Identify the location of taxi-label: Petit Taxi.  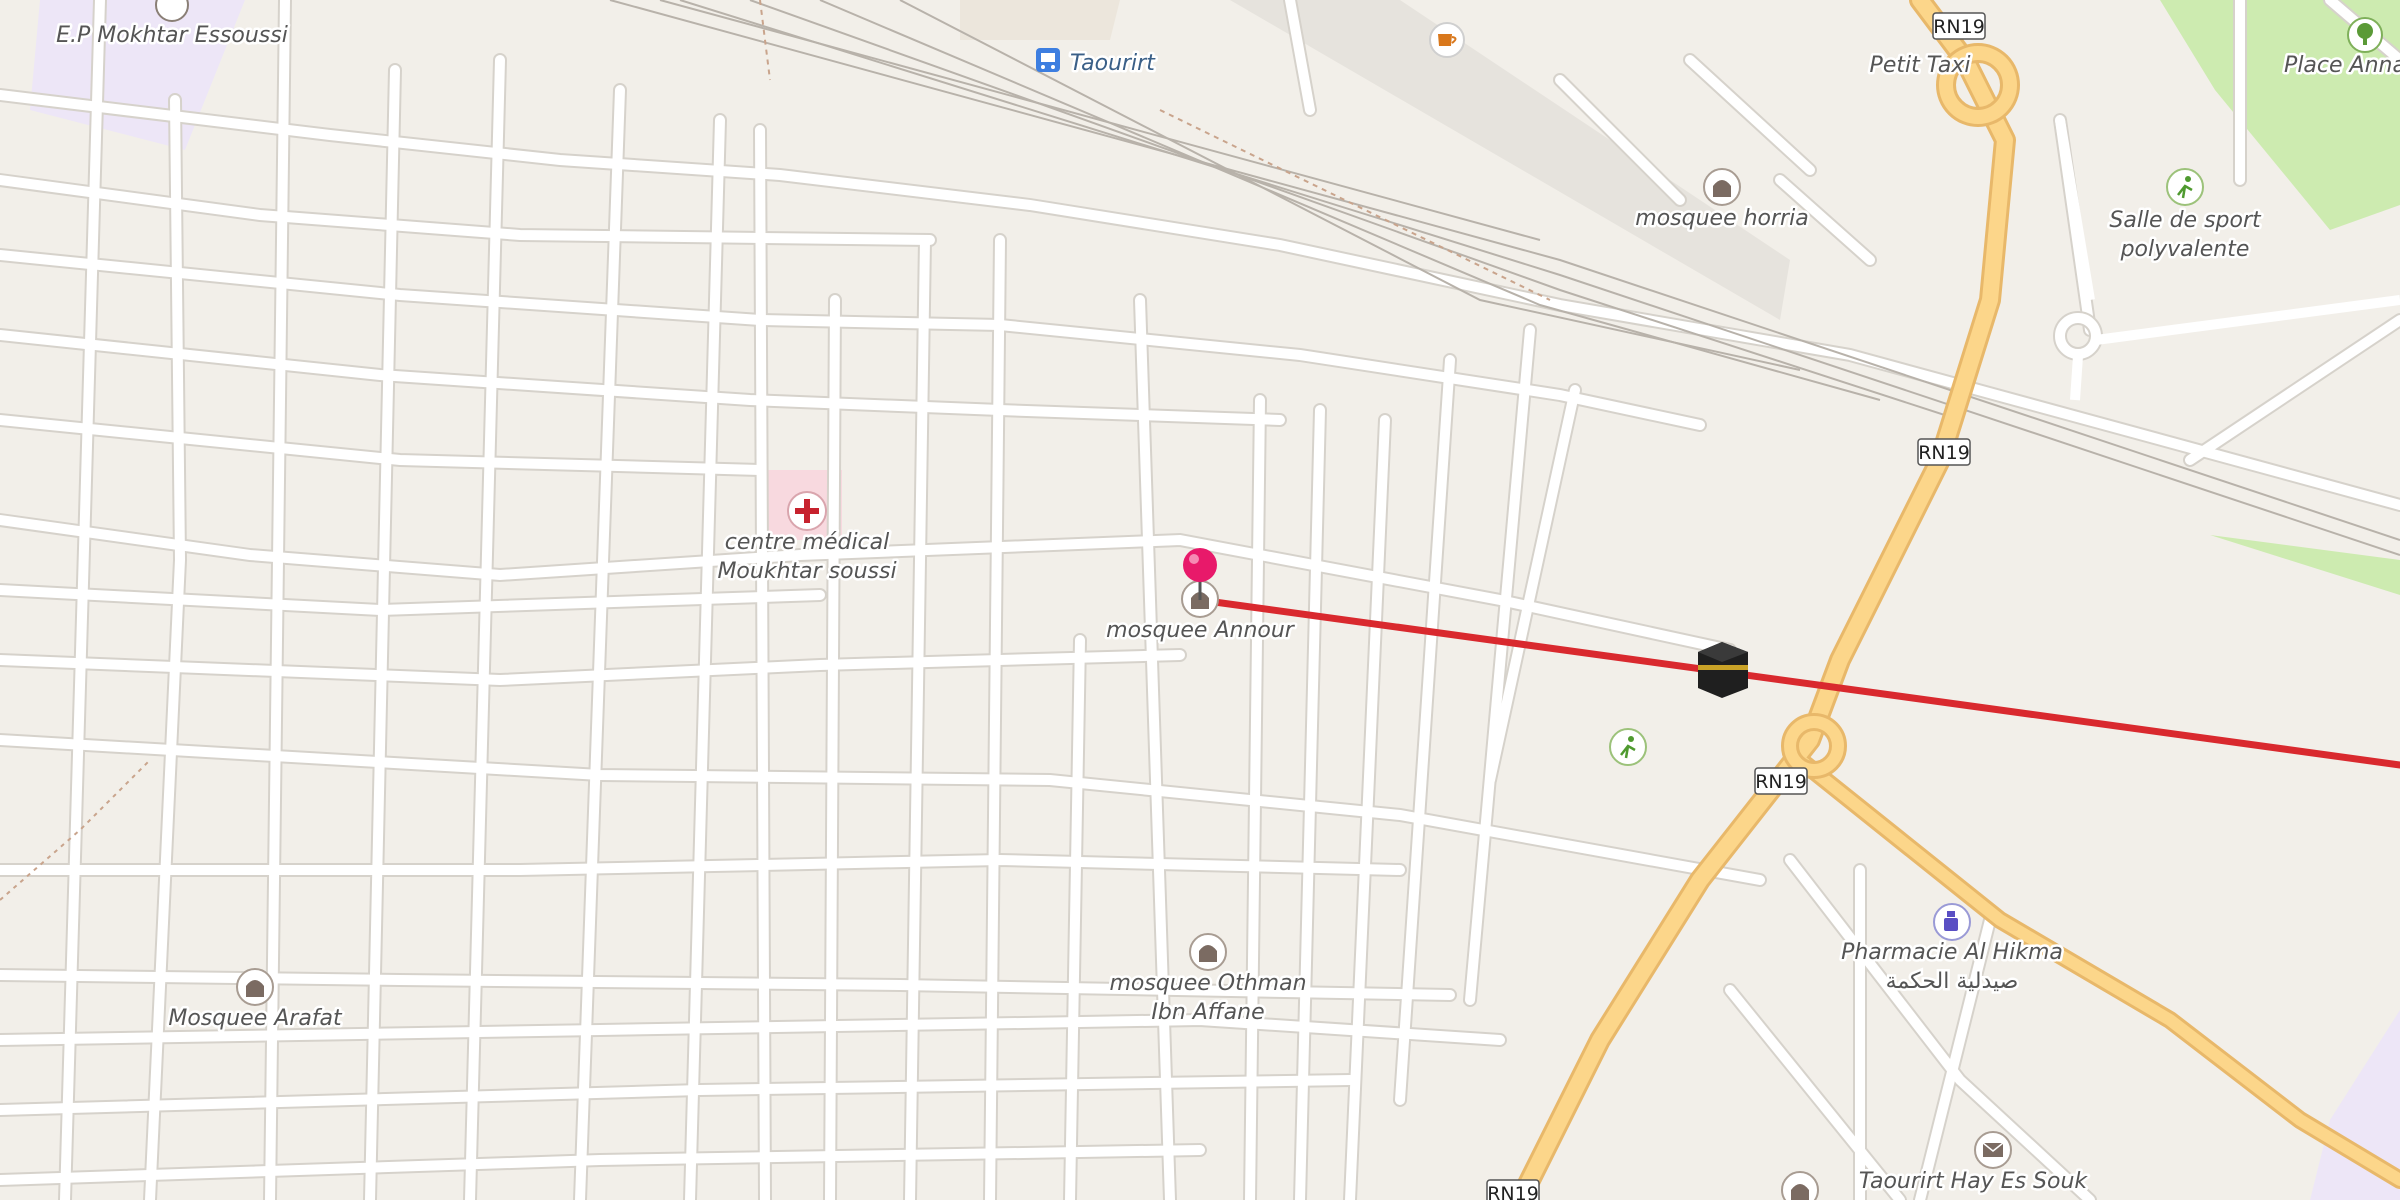
(1920, 66).